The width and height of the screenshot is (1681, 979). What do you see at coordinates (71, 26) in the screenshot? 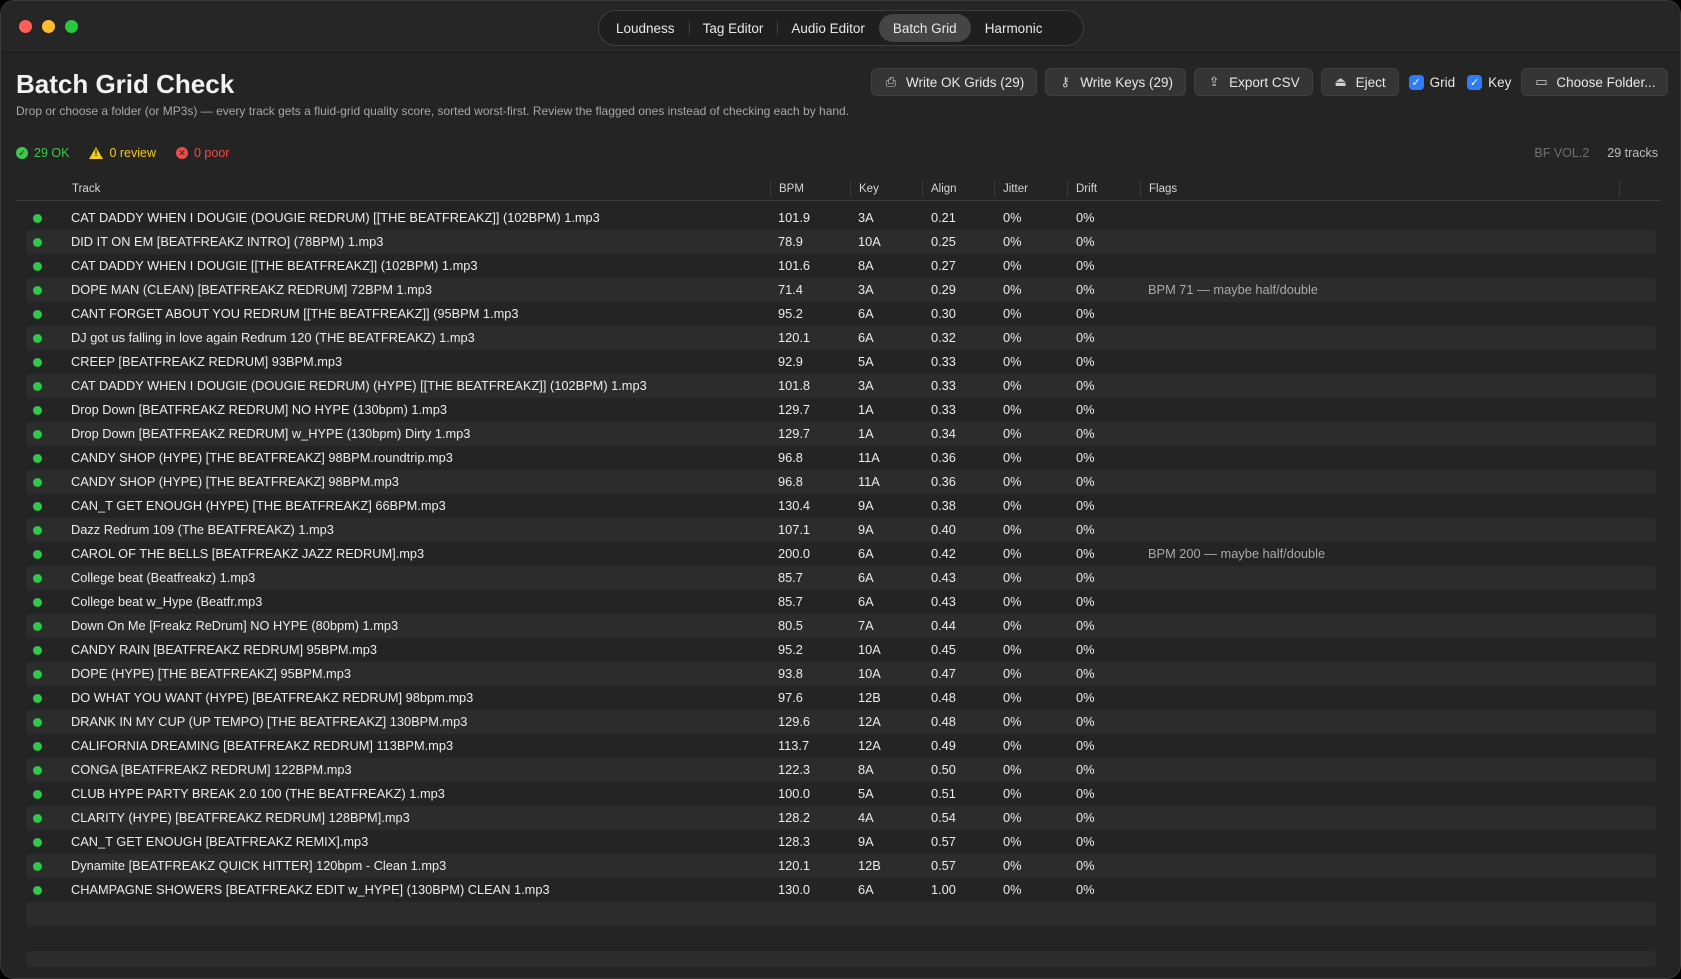
I see `zoom-window-button` at bounding box center [71, 26].